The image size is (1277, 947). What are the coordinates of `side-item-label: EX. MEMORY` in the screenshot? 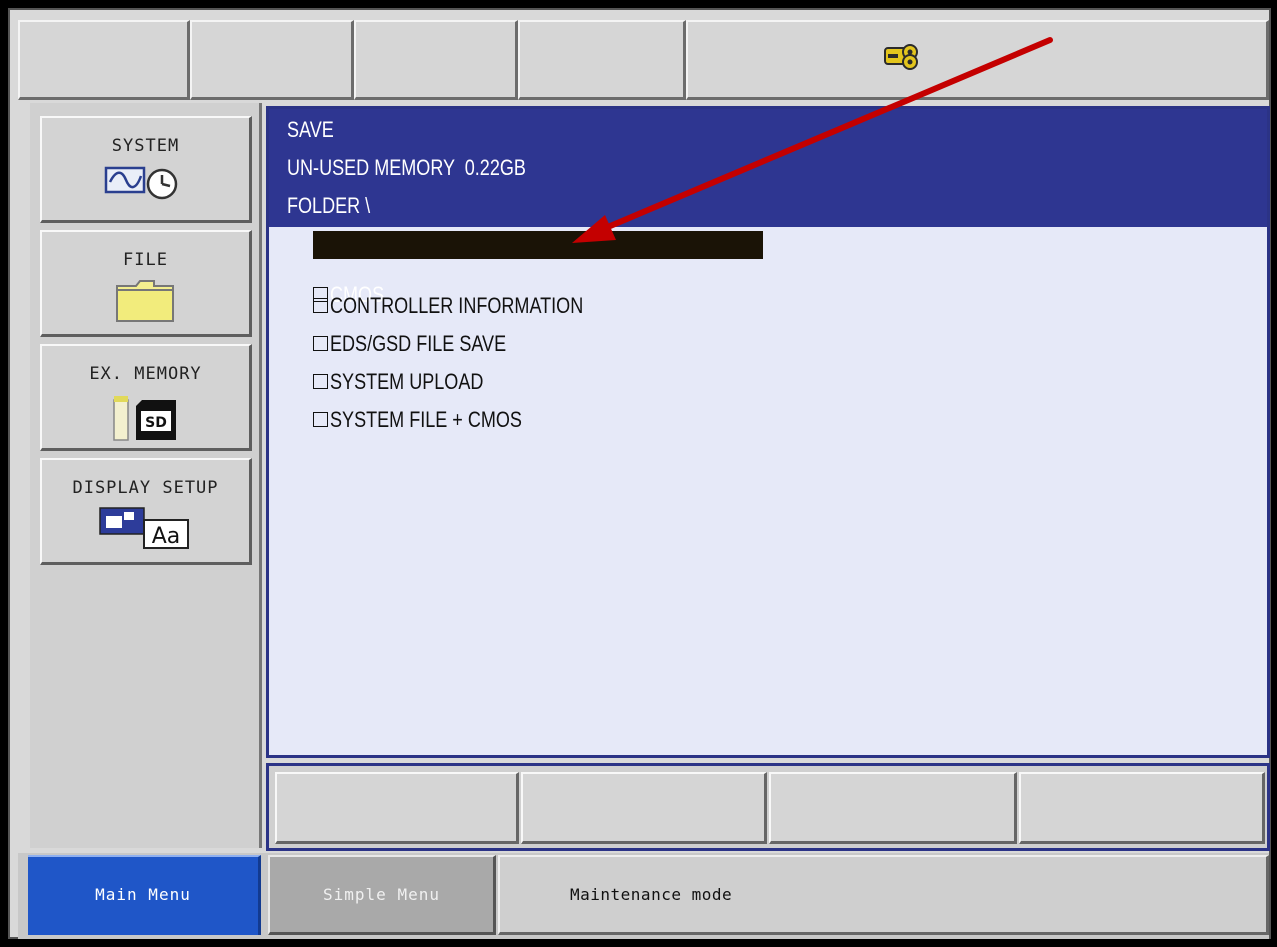 It's located at (145, 374).